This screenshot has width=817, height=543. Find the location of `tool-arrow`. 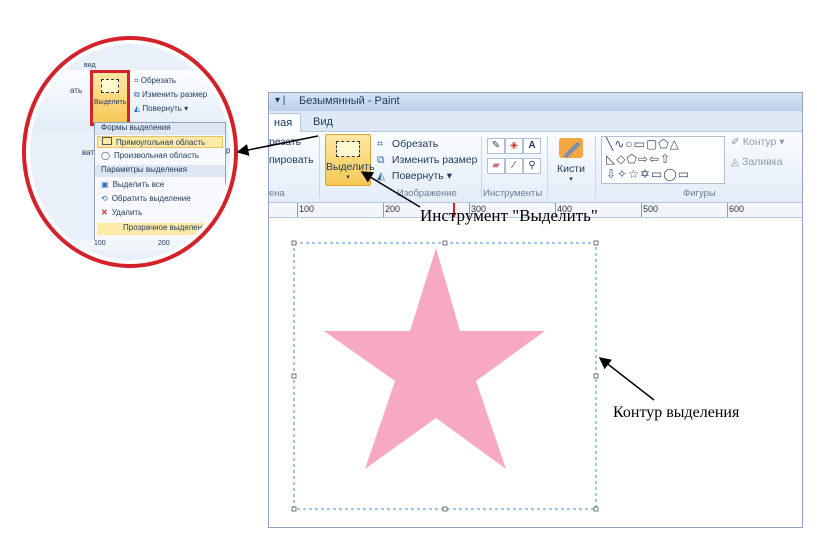

tool-arrow is located at coordinates (390, 189).